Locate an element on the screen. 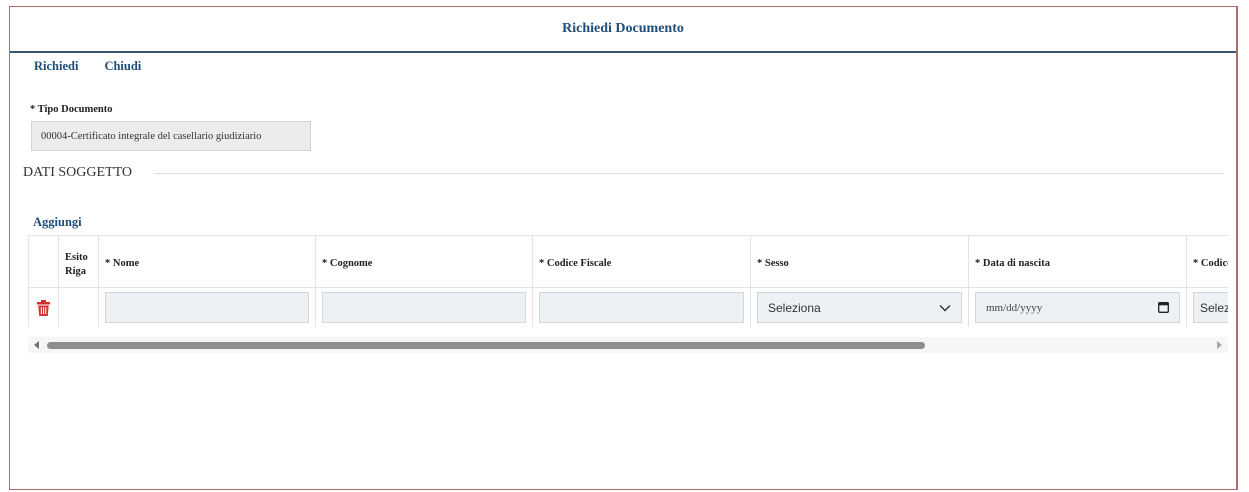 The image size is (1249, 492). calendar-icon is located at coordinates (1163, 307).